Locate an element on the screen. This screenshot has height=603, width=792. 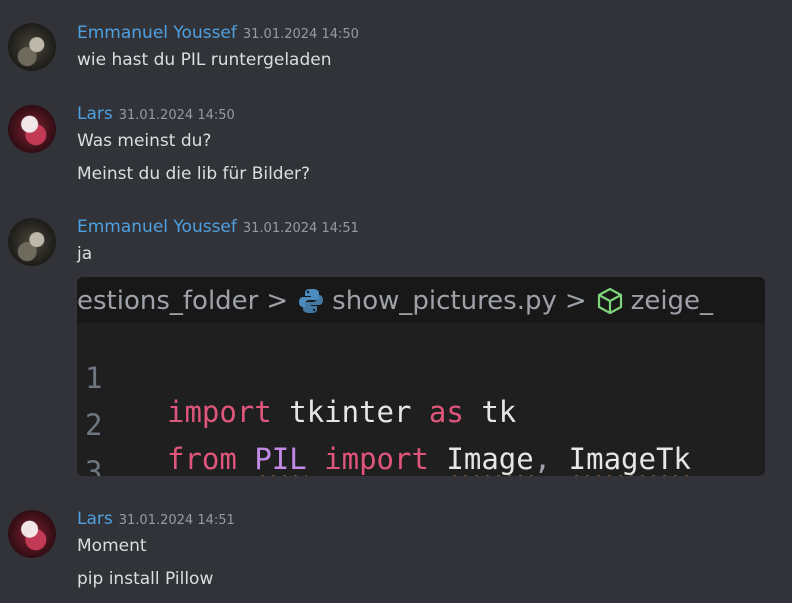
breadcrumb-symbol: zeige_ is located at coordinates (672, 300).